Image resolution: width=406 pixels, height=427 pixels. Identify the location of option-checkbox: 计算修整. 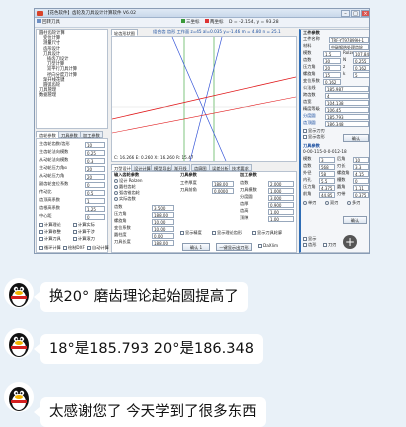
(50, 232).